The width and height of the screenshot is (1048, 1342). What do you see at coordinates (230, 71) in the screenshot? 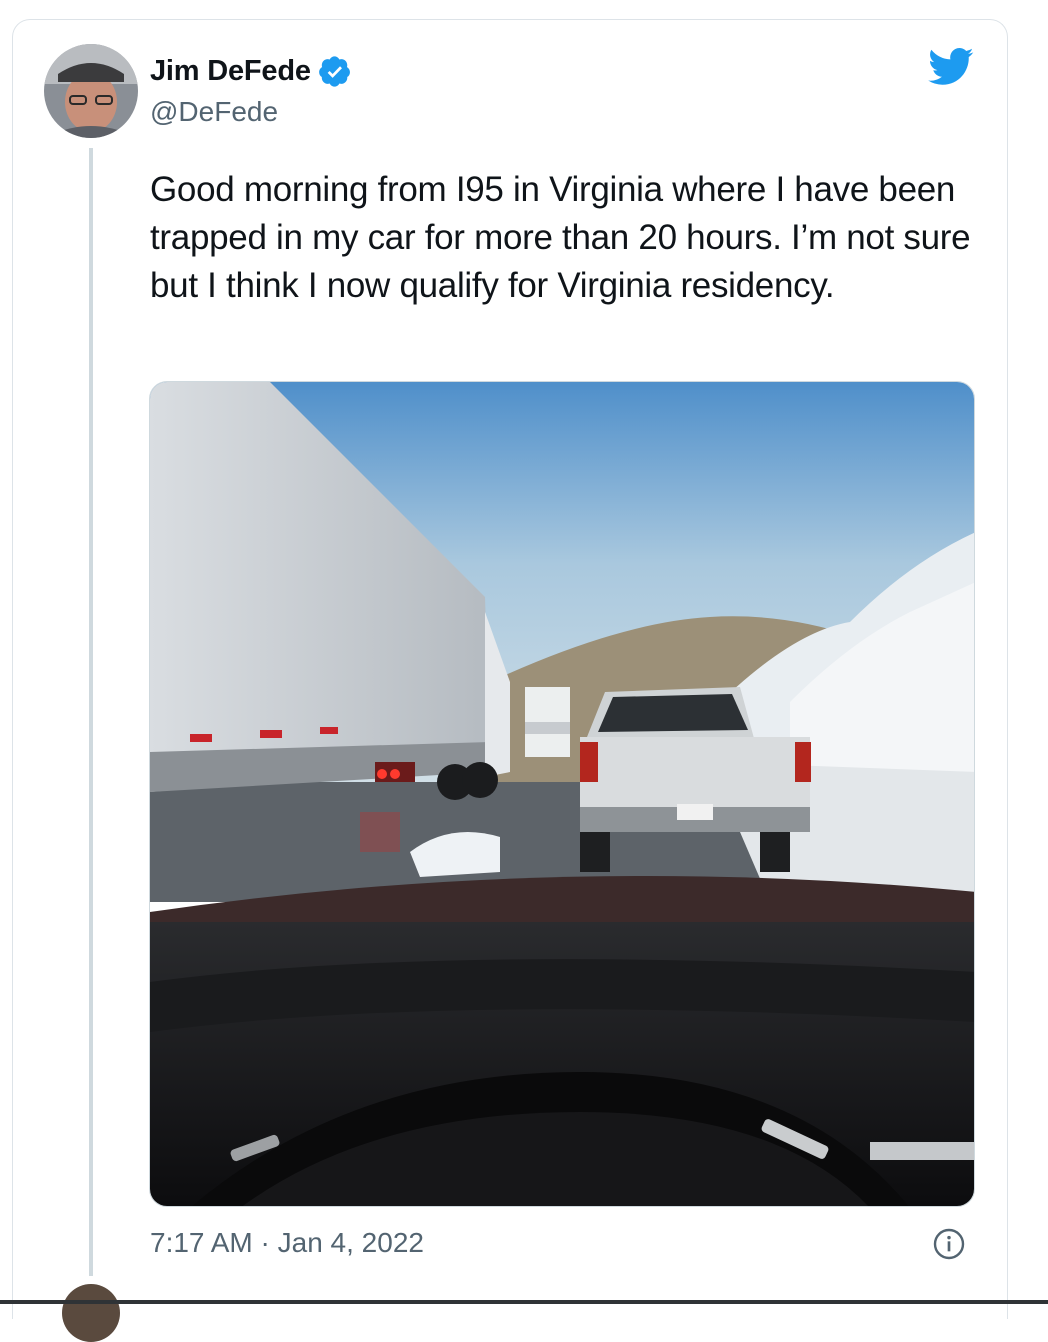
I see `author-name: Jim DeFede` at bounding box center [230, 71].